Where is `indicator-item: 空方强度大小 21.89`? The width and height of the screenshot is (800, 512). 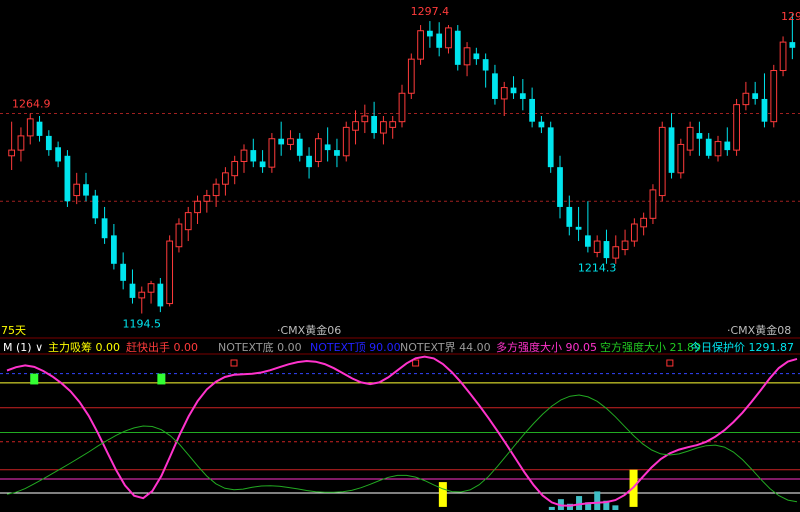
indicator-item: 空方强度大小 21.89 is located at coordinates (650, 347).